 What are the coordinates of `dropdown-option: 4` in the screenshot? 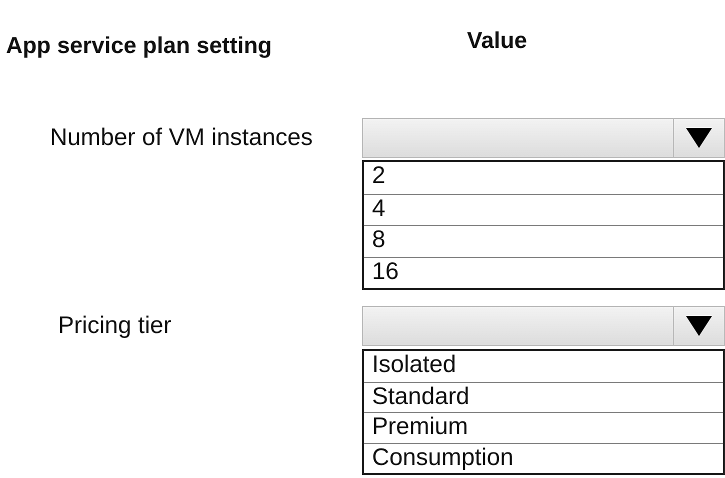 It's located at (543, 209).